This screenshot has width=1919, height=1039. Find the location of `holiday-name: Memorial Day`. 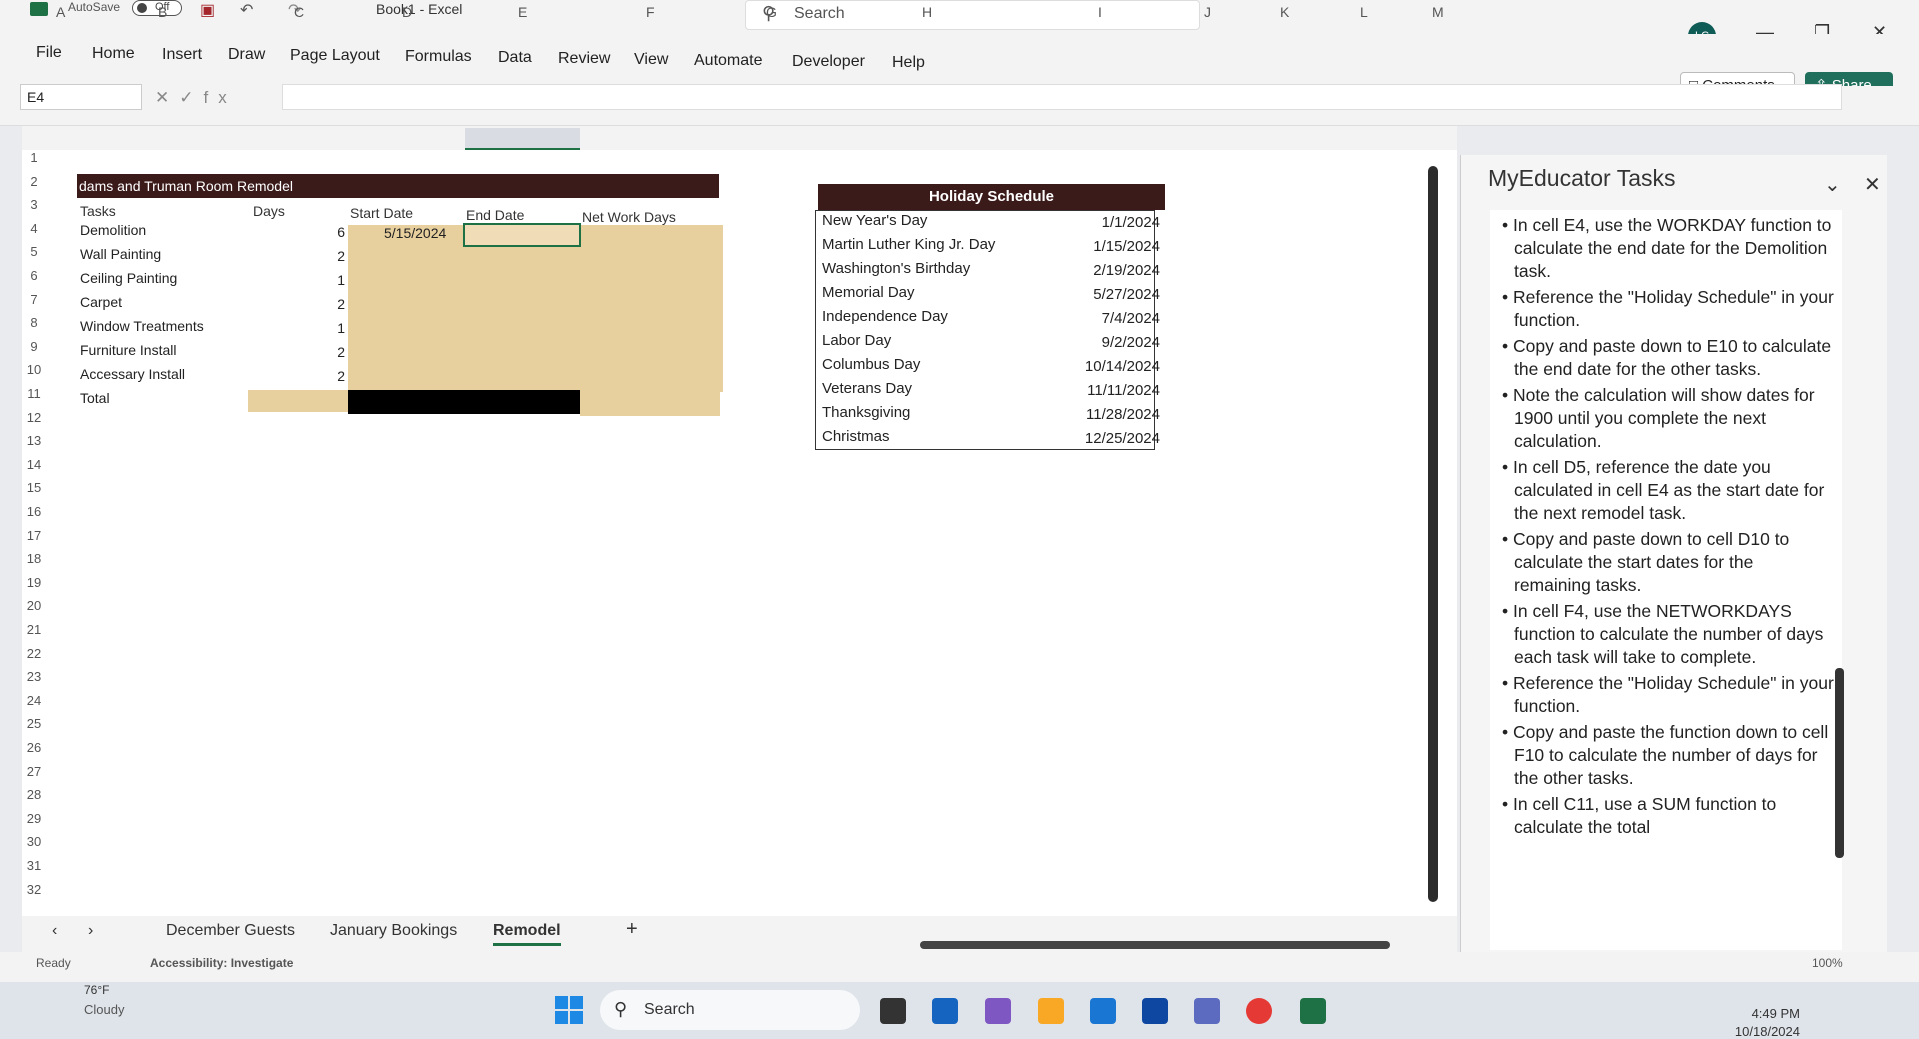

holiday-name: Memorial Day is located at coordinates (868, 292).